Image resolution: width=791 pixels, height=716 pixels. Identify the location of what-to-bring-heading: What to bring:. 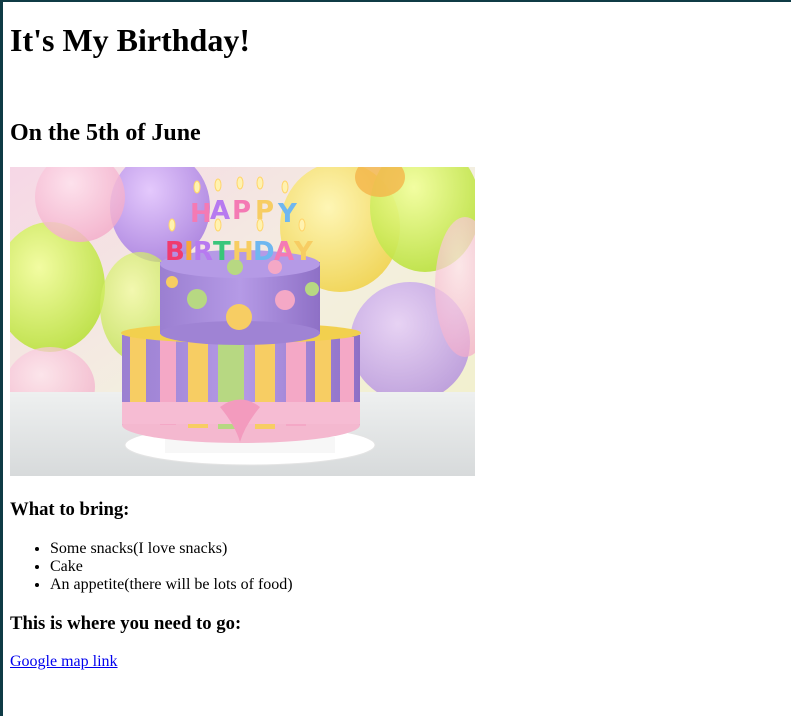
(70, 509).